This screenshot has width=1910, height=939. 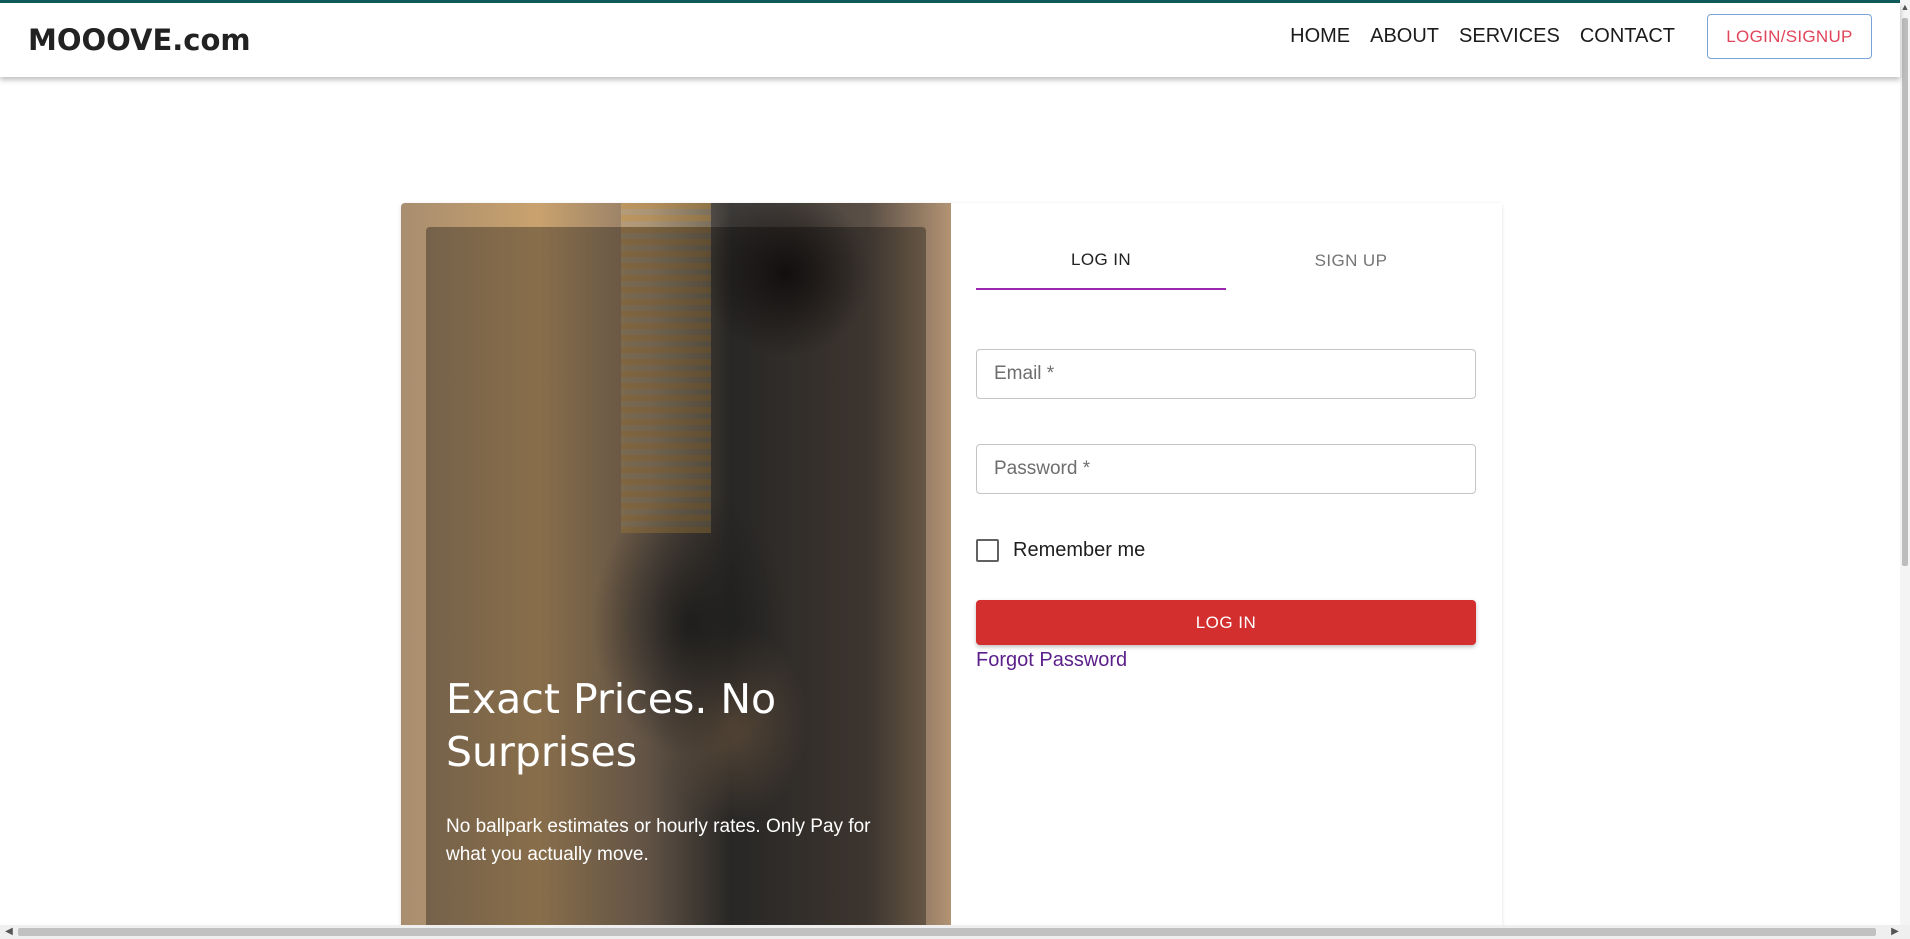 I want to click on scroll-up-icon: ▲, so click(x=1905, y=7).